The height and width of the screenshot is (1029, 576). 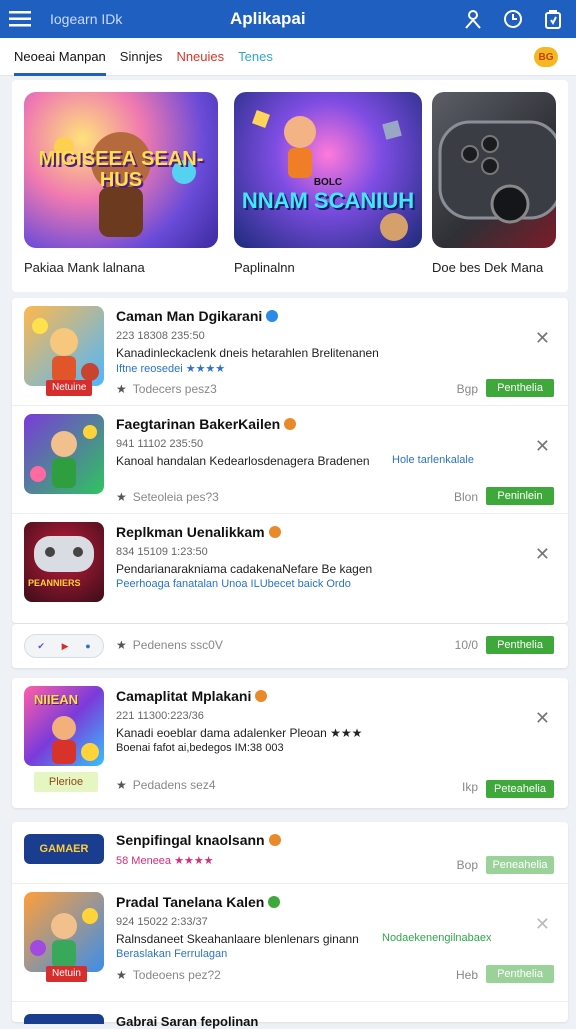 What do you see at coordinates (187, 1021) in the screenshot?
I see `app-name: Gabrai Saran fepolinan` at bounding box center [187, 1021].